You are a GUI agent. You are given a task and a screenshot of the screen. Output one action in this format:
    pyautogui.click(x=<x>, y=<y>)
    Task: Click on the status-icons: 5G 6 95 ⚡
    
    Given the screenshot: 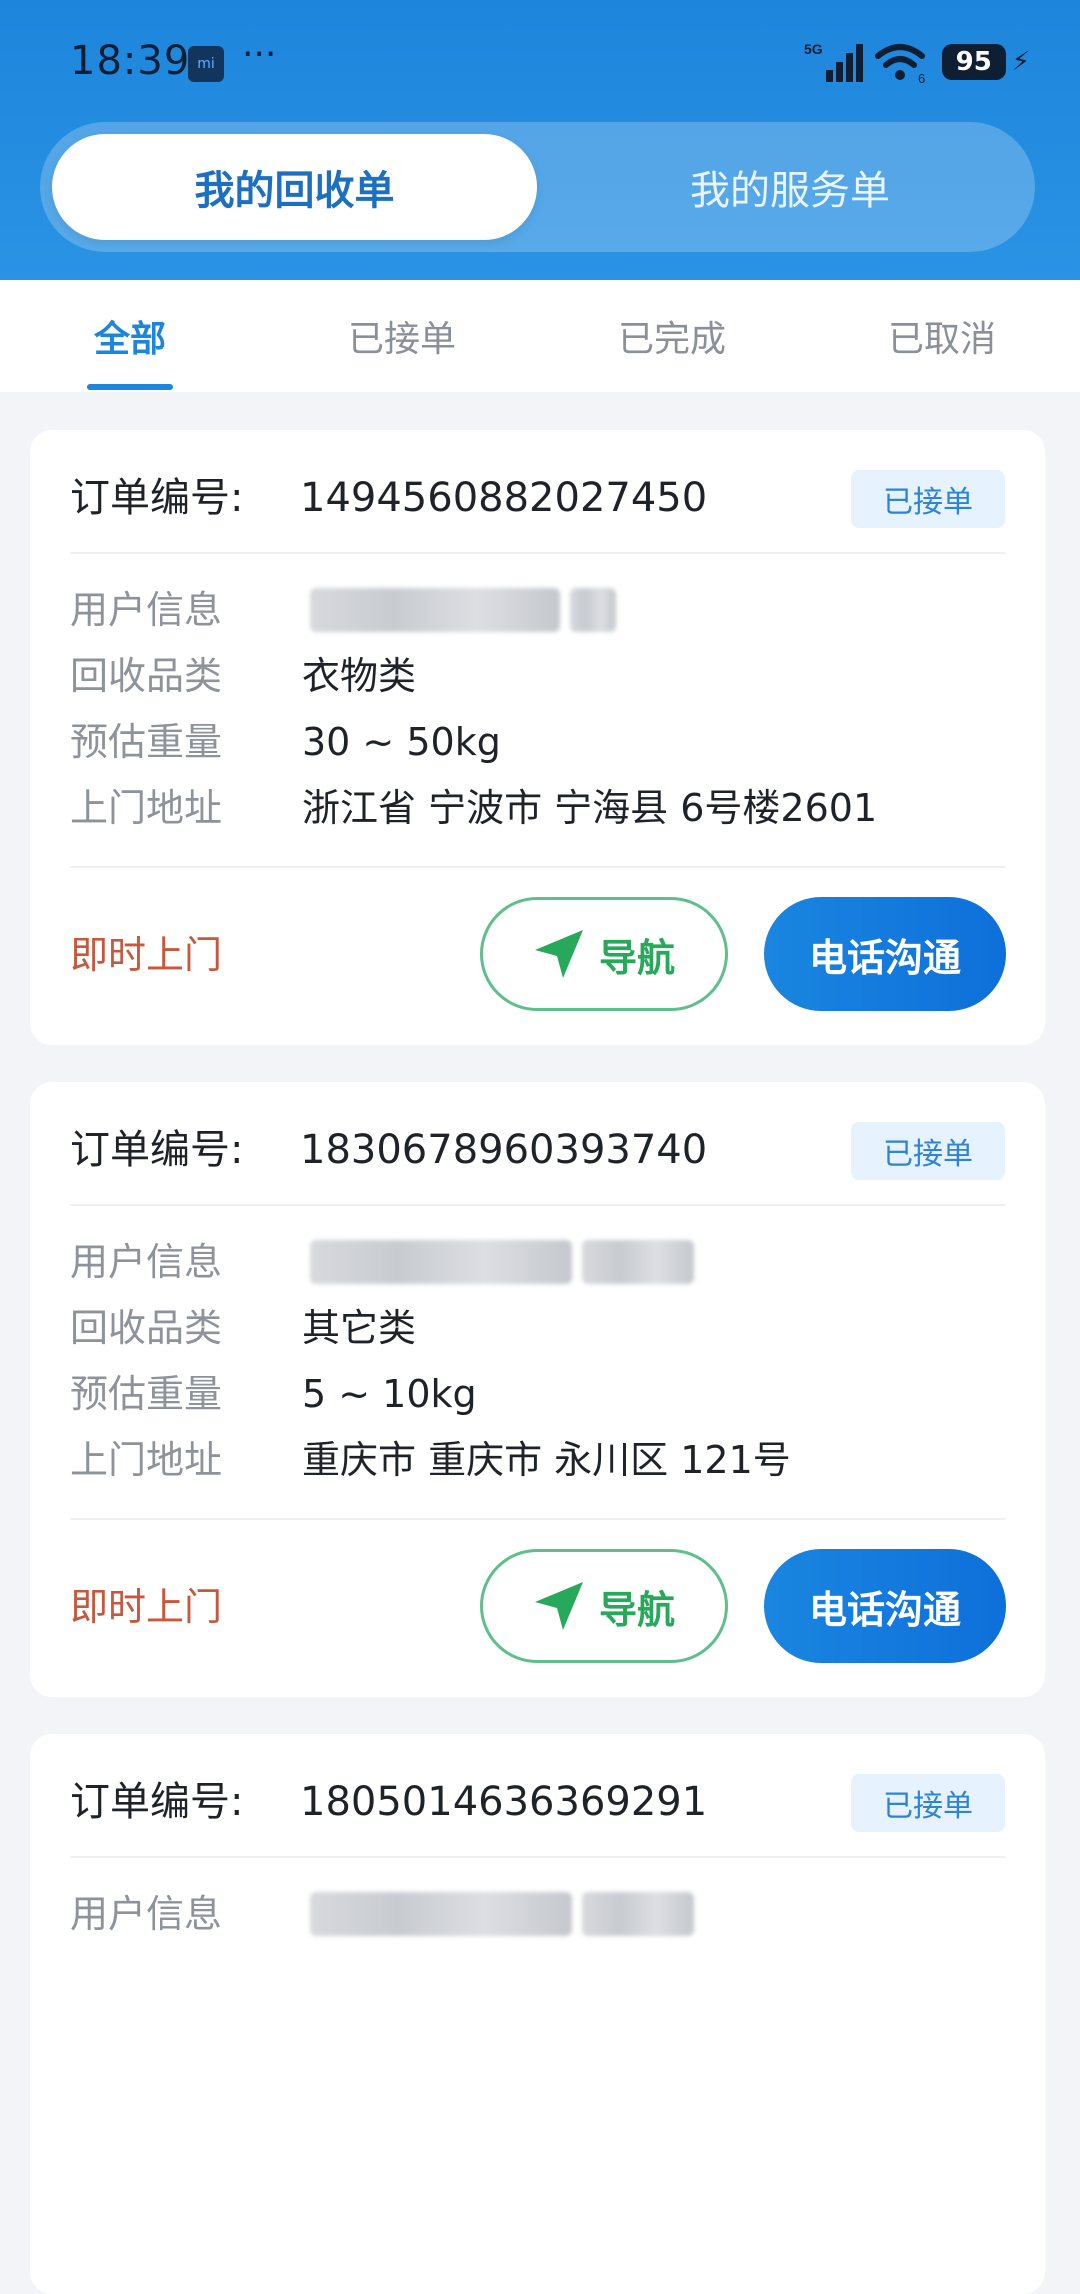 What is the action you would take?
    pyautogui.click(x=917, y=62)
    